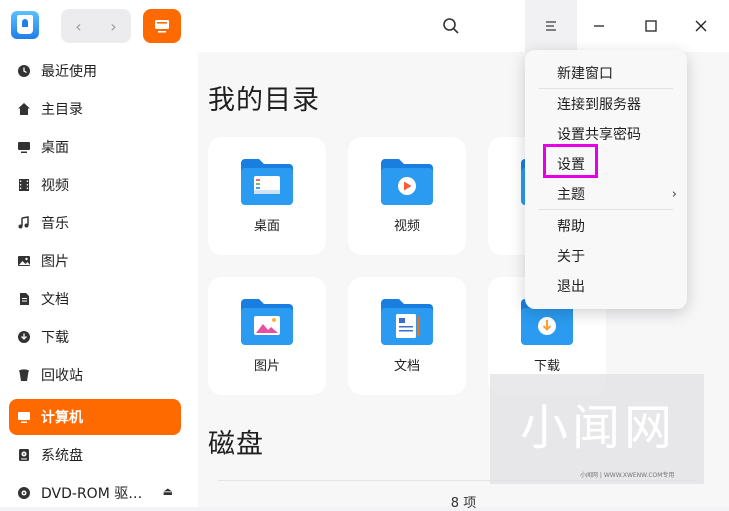 Image resolution: width=729 pixels, height=511 pixels. I want to click on sidebar-item-label: 回收站, so click(62, 376).